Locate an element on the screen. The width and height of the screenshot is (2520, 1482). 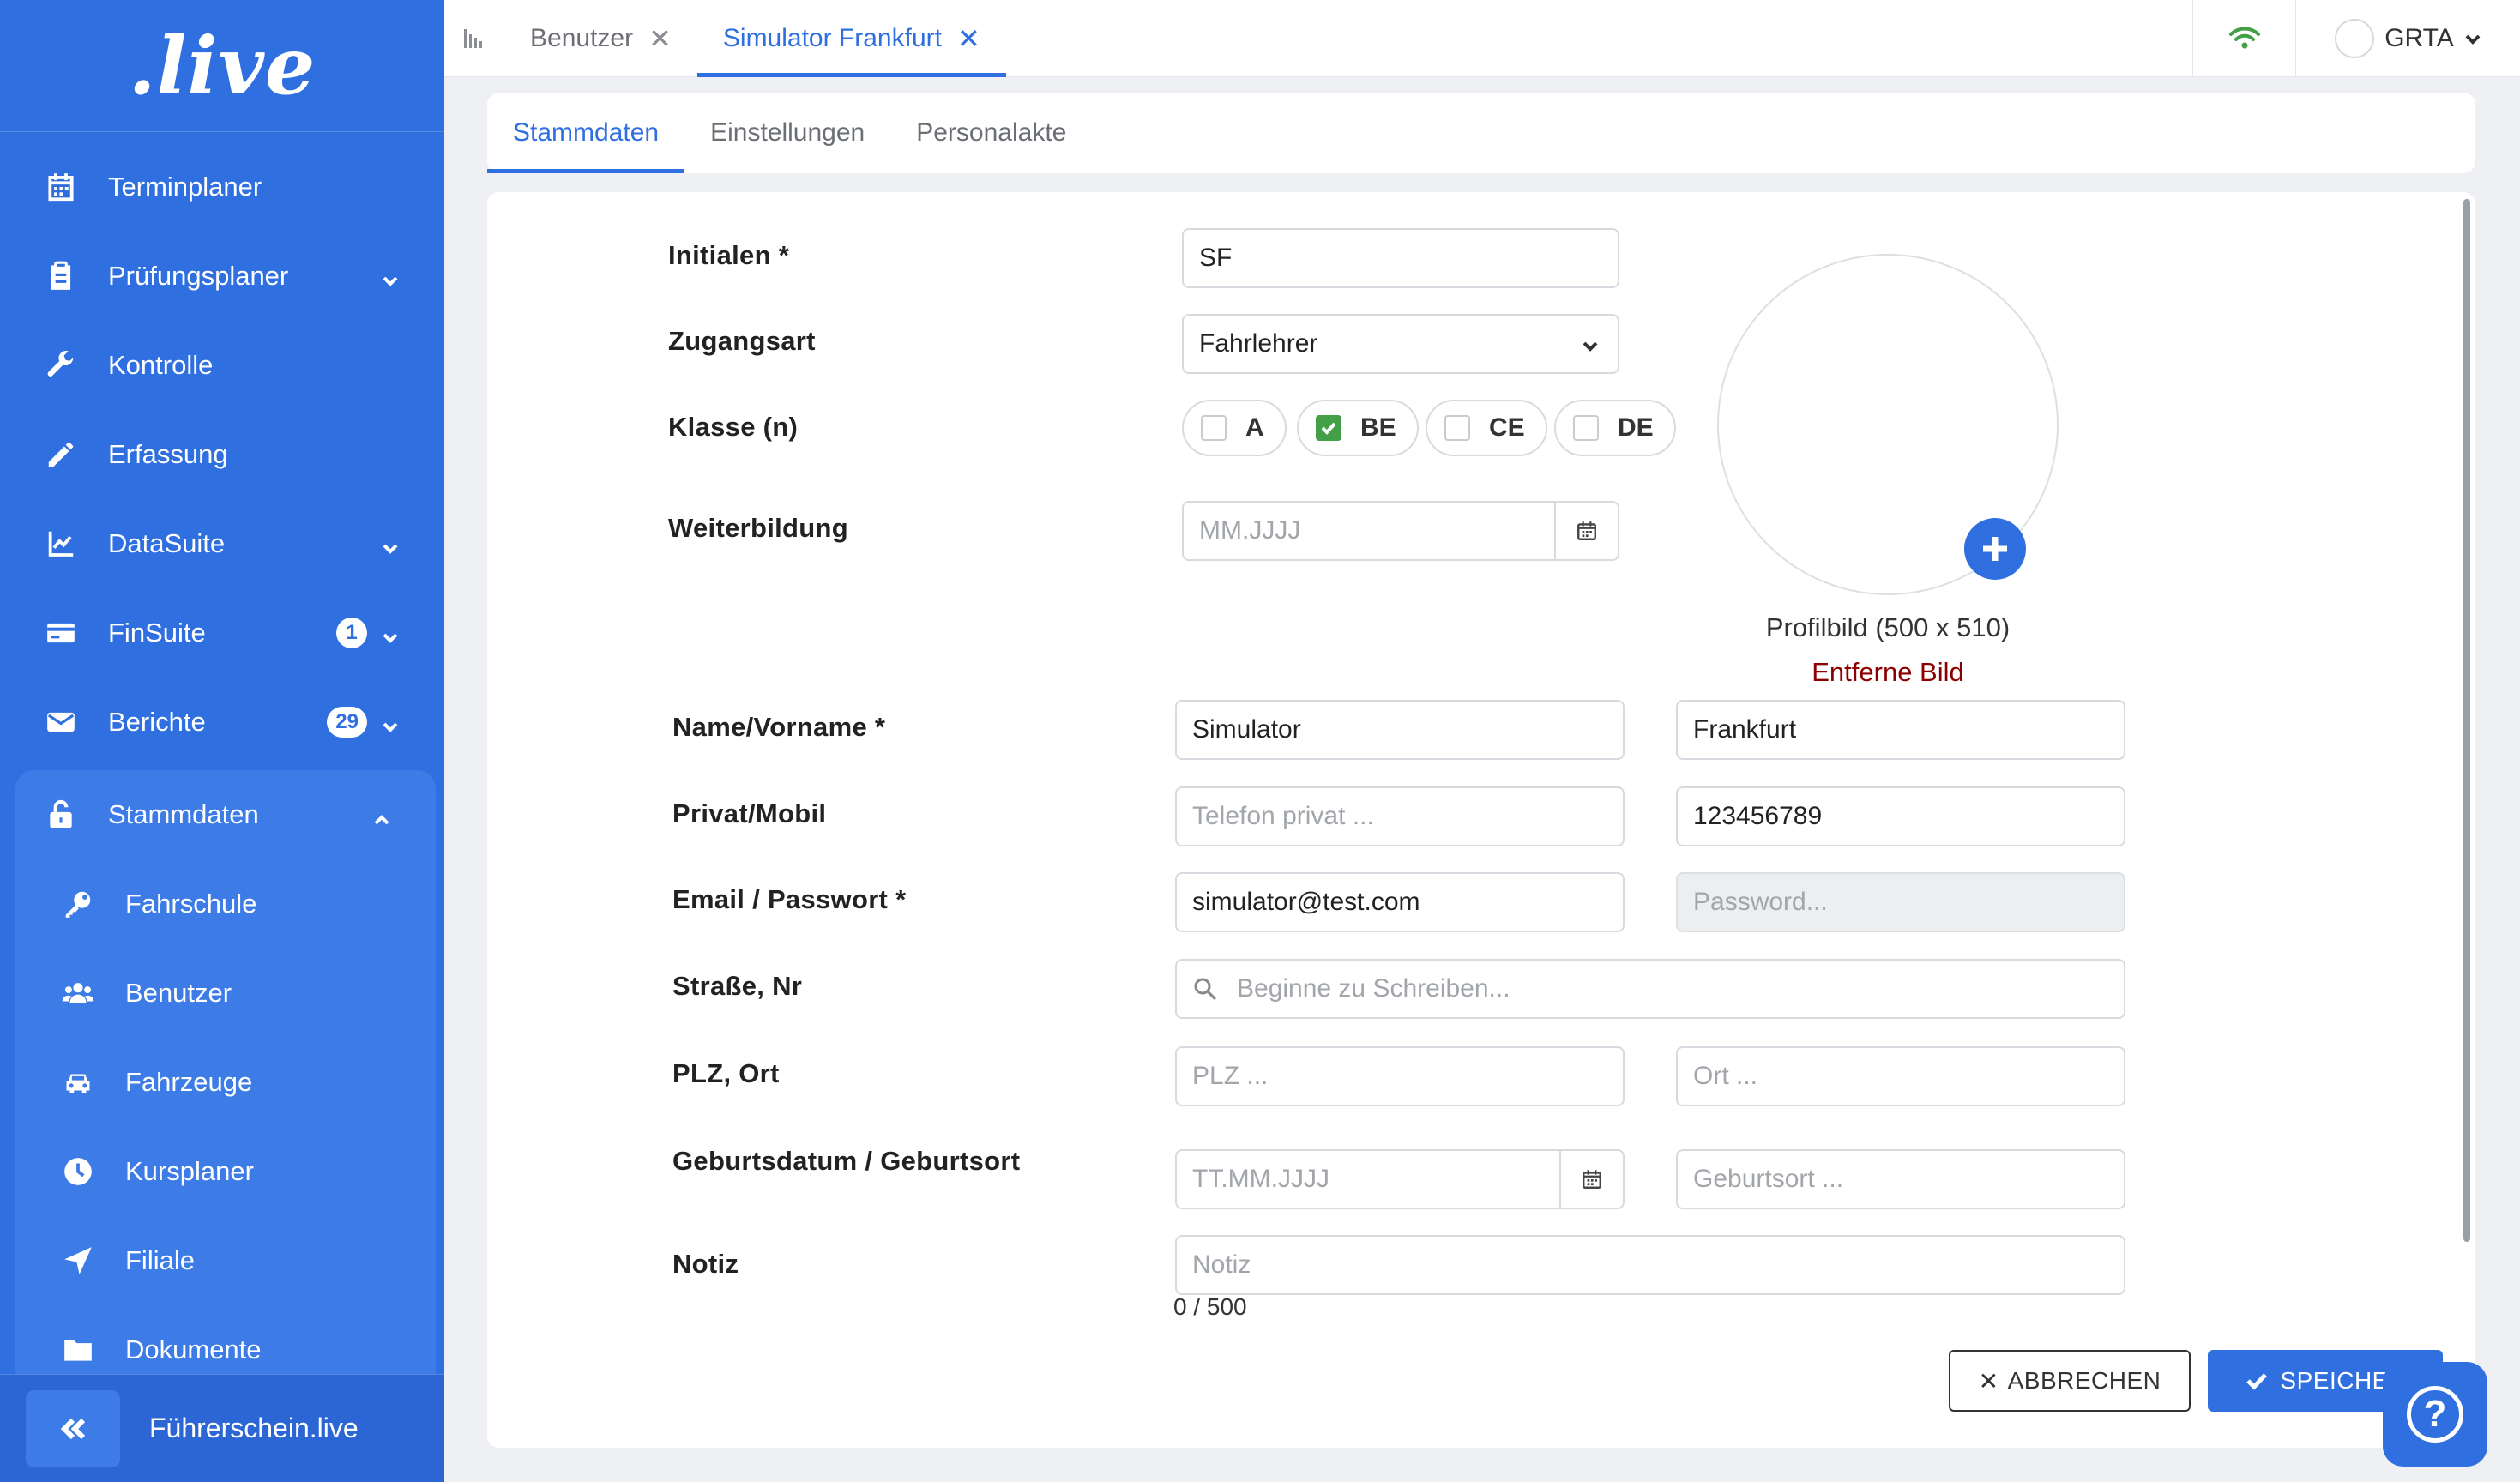
checkbox-label: BE is located at coordinates (1378, 427).